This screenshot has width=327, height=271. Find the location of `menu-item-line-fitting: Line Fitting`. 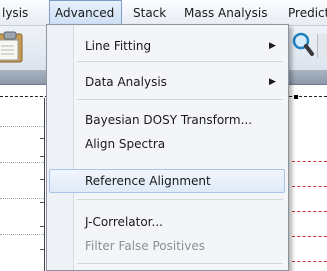

menu-item-line-fitting: Line Fitting is located at coordinates (118, 46).